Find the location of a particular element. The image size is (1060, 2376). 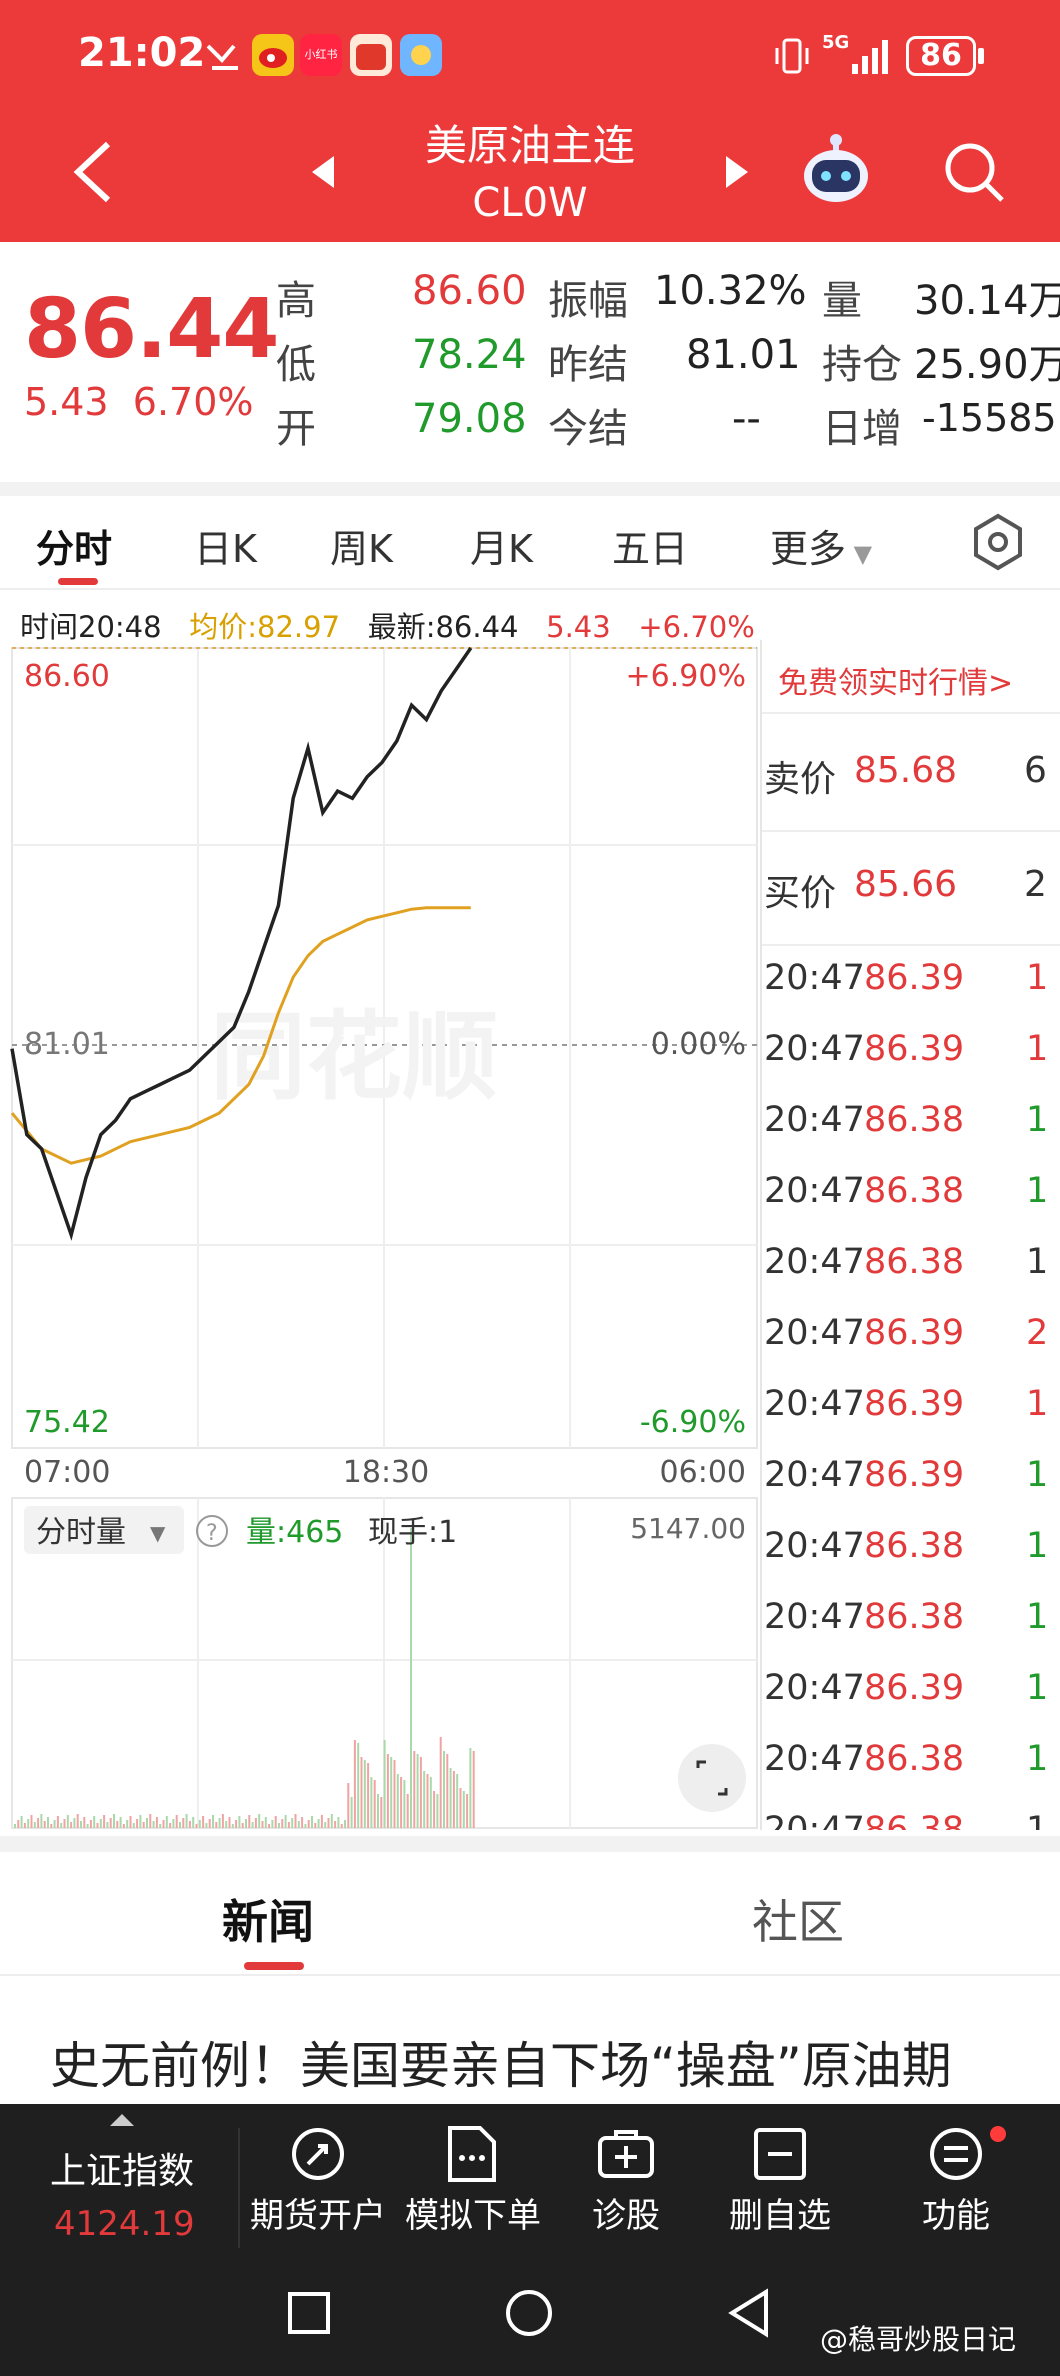

tab-five-day: 五日 is located at coordinates (650, 545).